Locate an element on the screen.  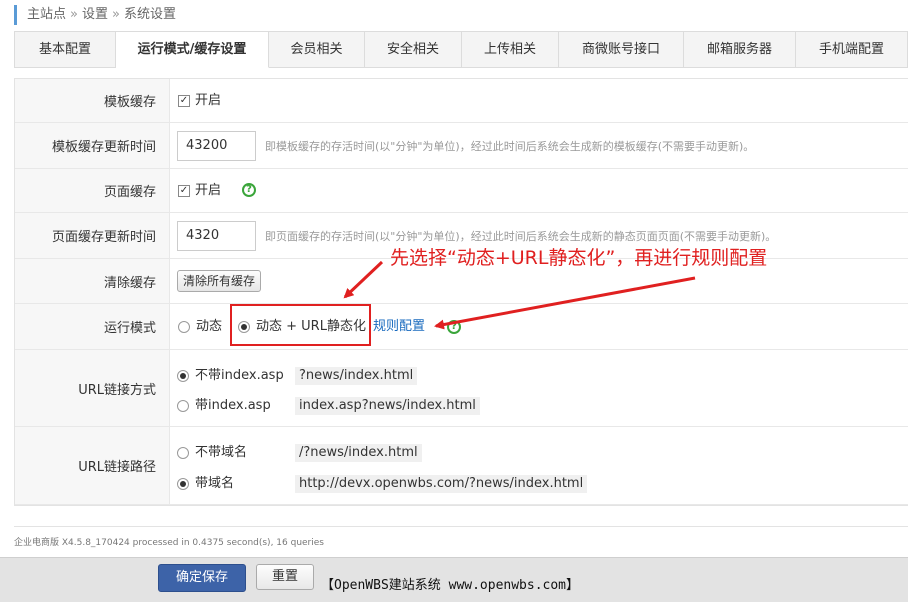
url-path-no-domain-example: /?news/index.html is located at coordinates (358, 453).